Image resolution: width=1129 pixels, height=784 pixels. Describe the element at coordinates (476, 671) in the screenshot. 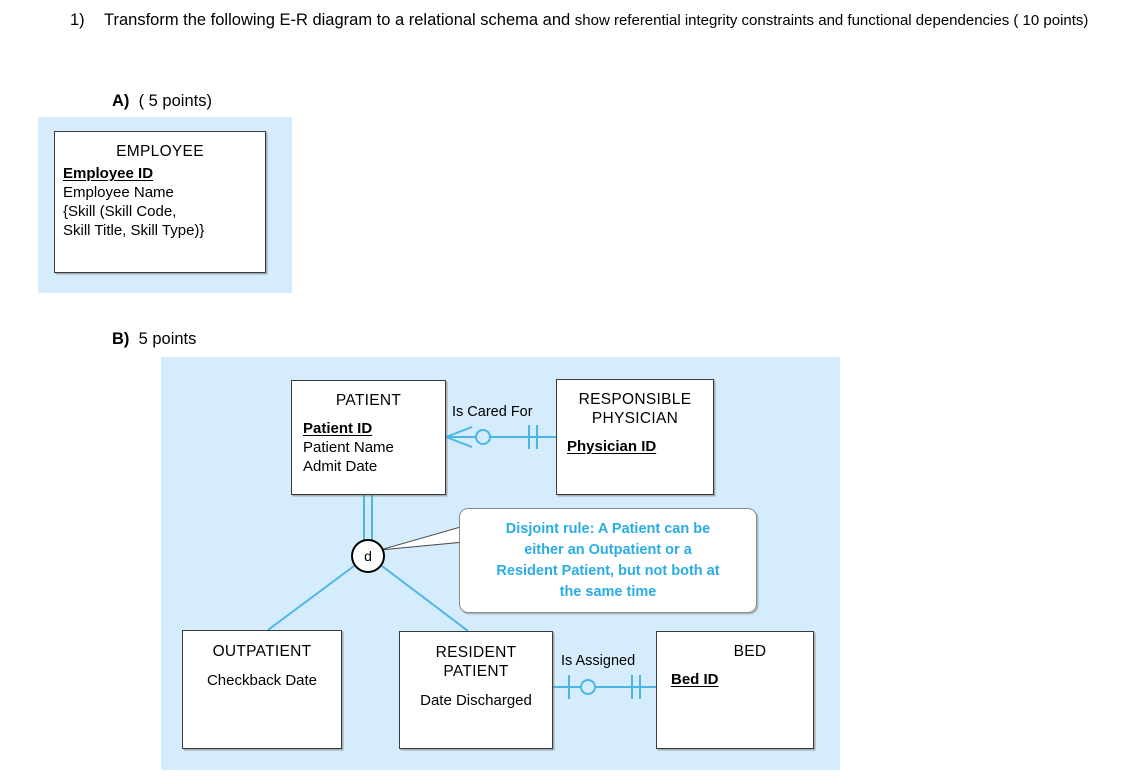

I see `entity-resident-title-line2: PATIENT` at that location.